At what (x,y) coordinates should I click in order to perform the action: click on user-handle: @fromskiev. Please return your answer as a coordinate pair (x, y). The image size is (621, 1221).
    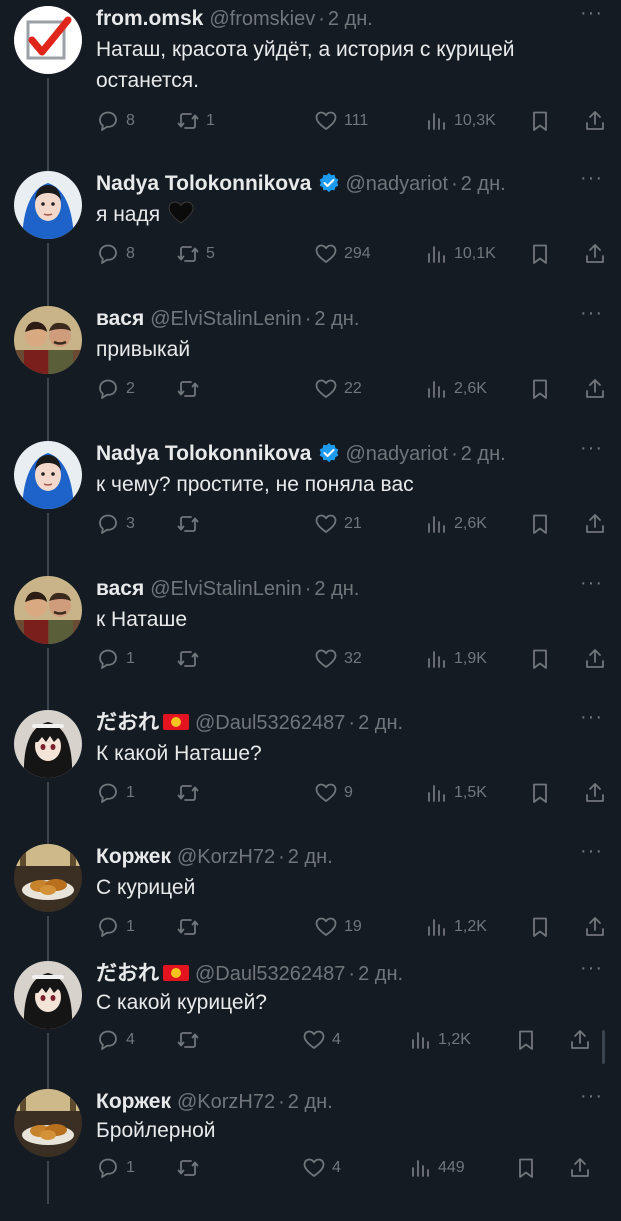
    Looking at the image, I should click on (262, 19).